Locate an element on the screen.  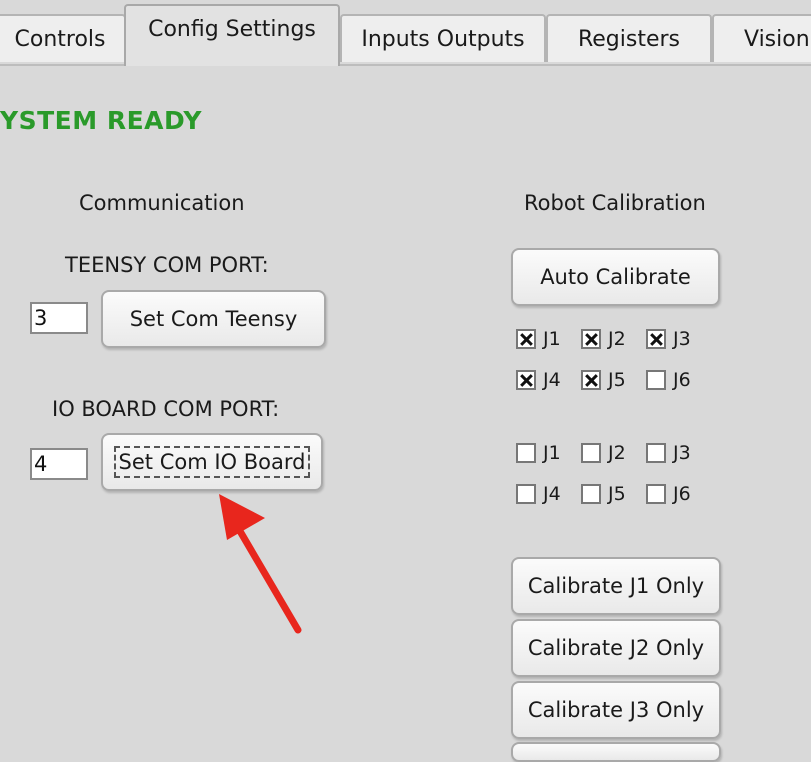
calibrate-j2-only-button: Calibrate J2 Only is located at coordinates (616, 648).